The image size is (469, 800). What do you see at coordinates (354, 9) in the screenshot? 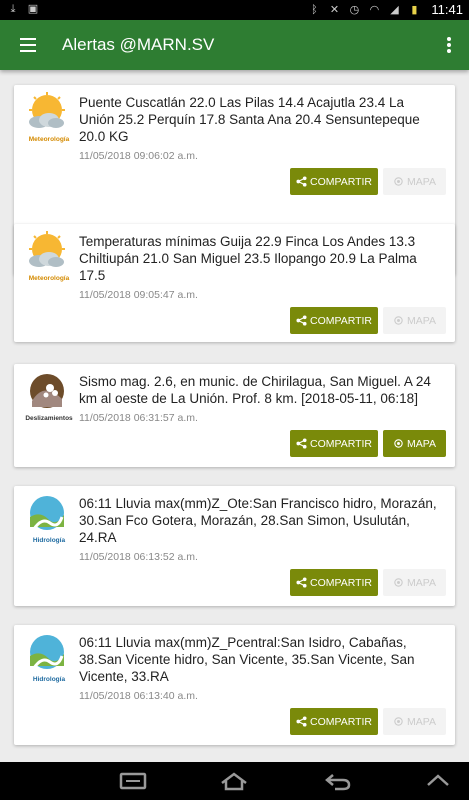
I see `alarm-icon: ◷` at bounding box center [354, 9].